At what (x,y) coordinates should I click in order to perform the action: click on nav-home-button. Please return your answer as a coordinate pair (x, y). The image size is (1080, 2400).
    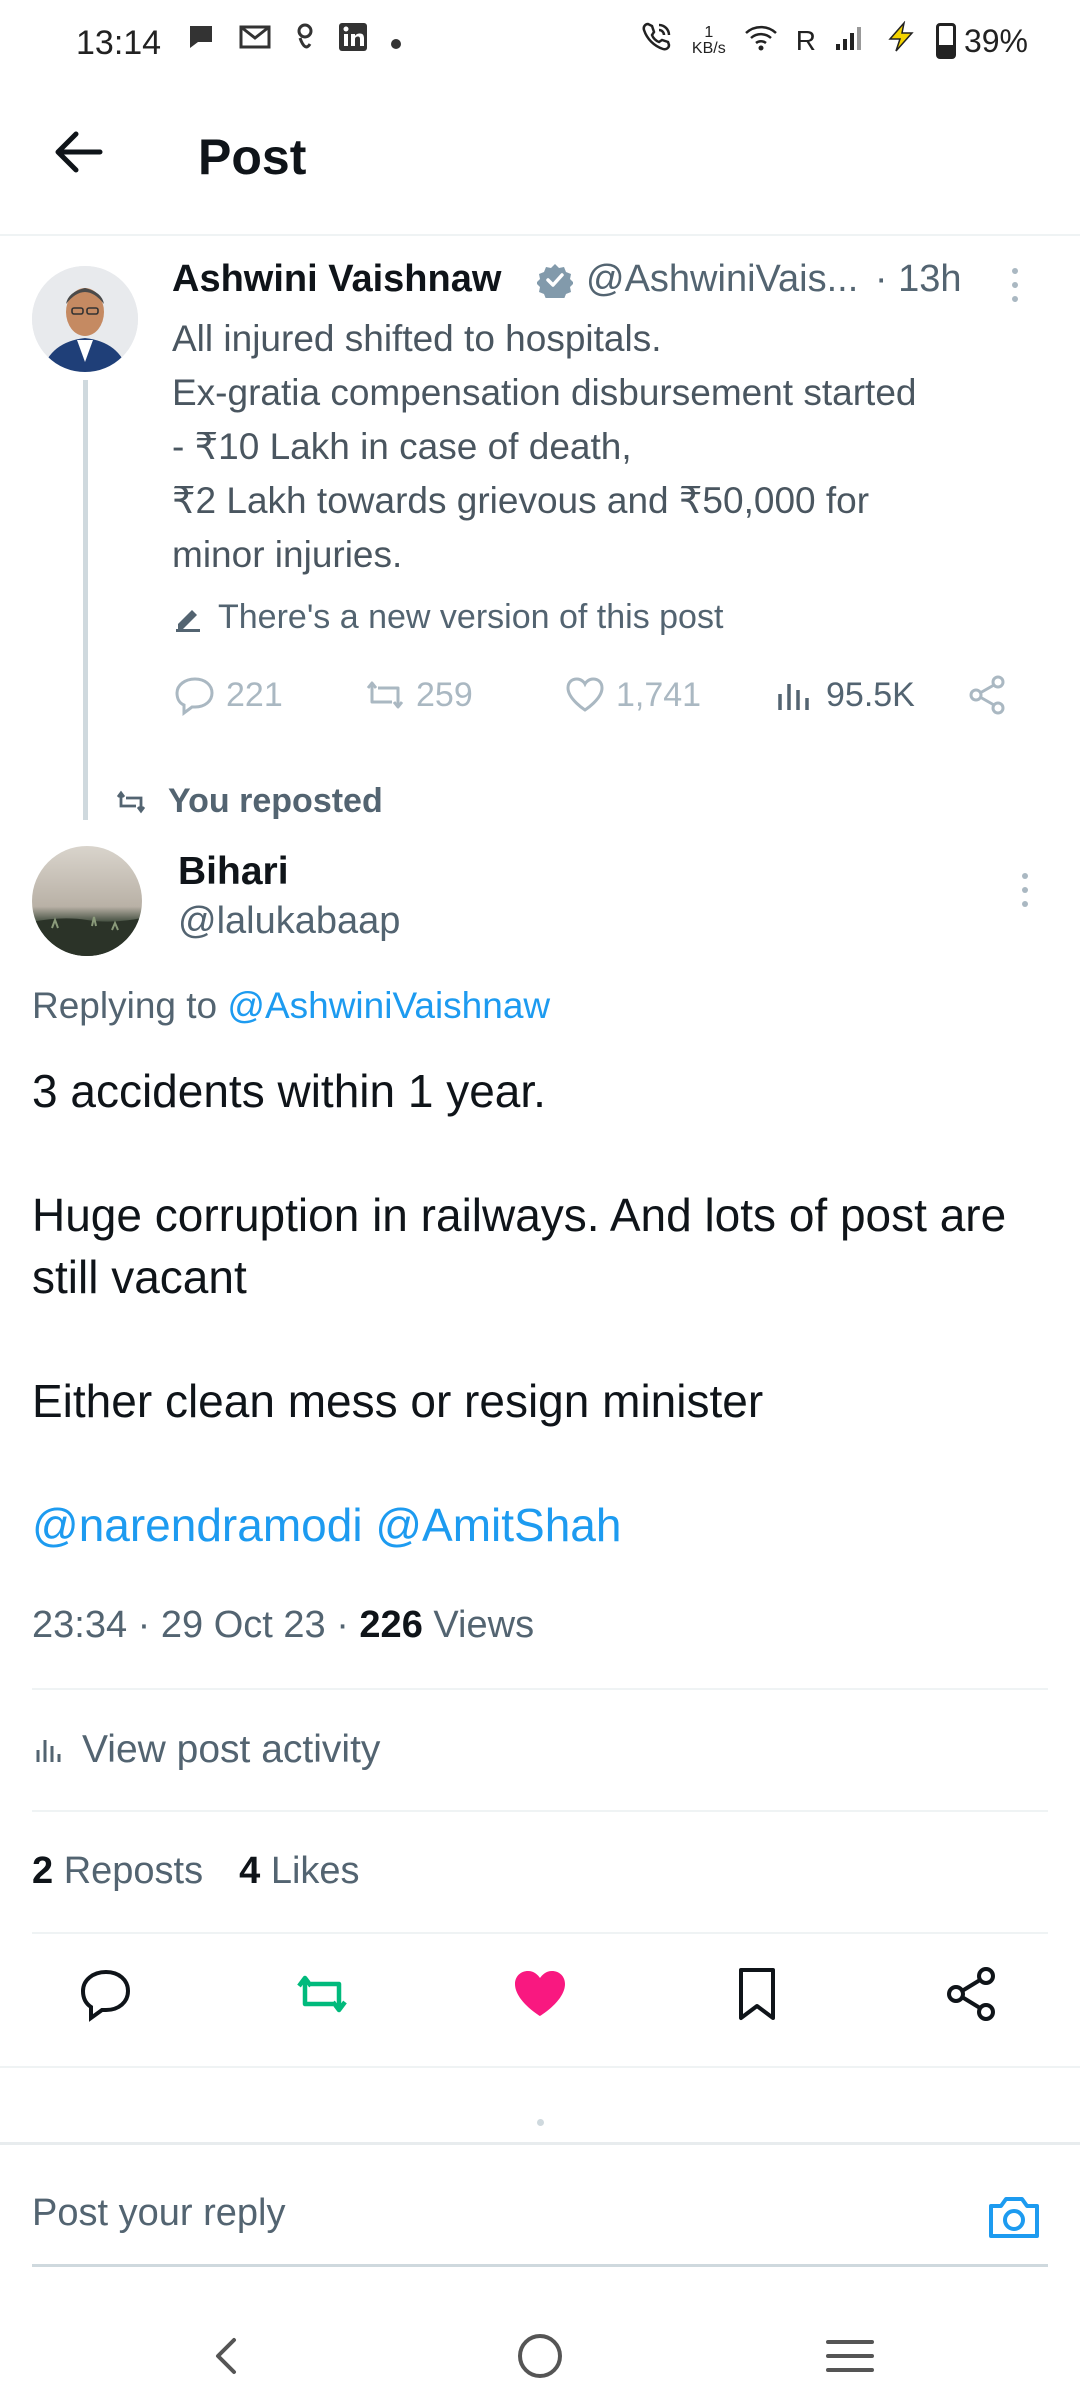
    Looking at the image, I should click on (540, 2356).